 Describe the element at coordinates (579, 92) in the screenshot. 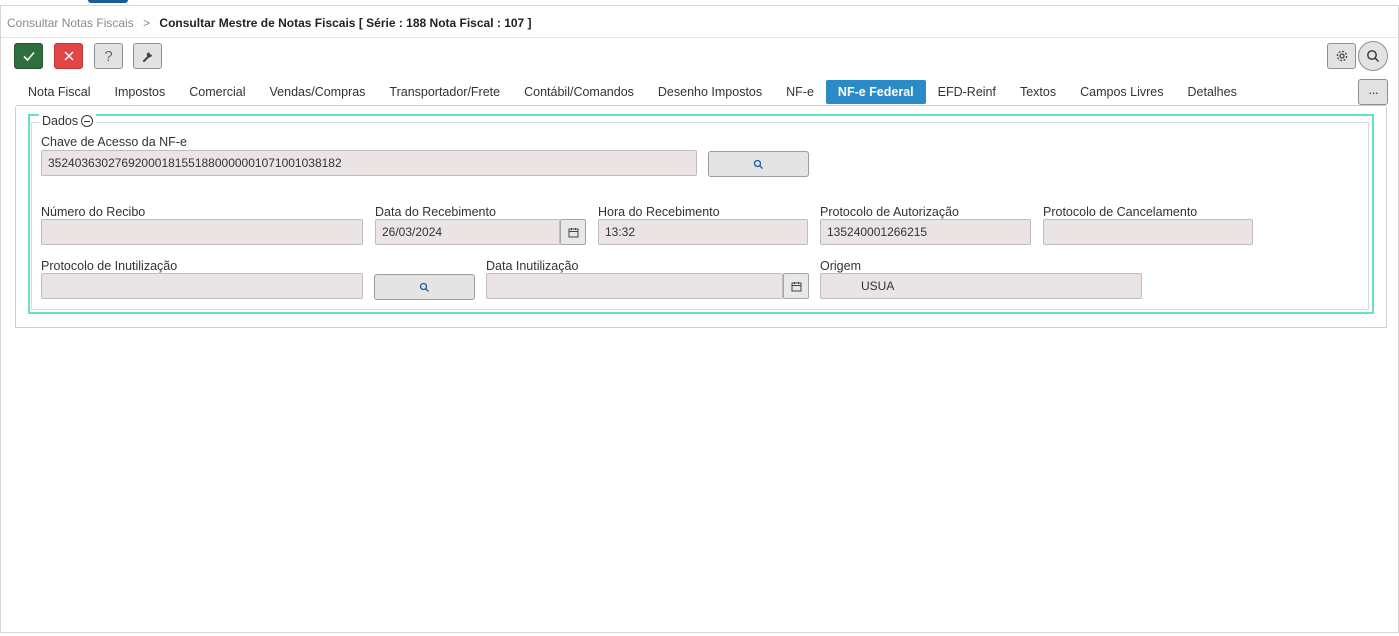

I see `tab-contabil-comandos: Contábil/Comandos` at that location.